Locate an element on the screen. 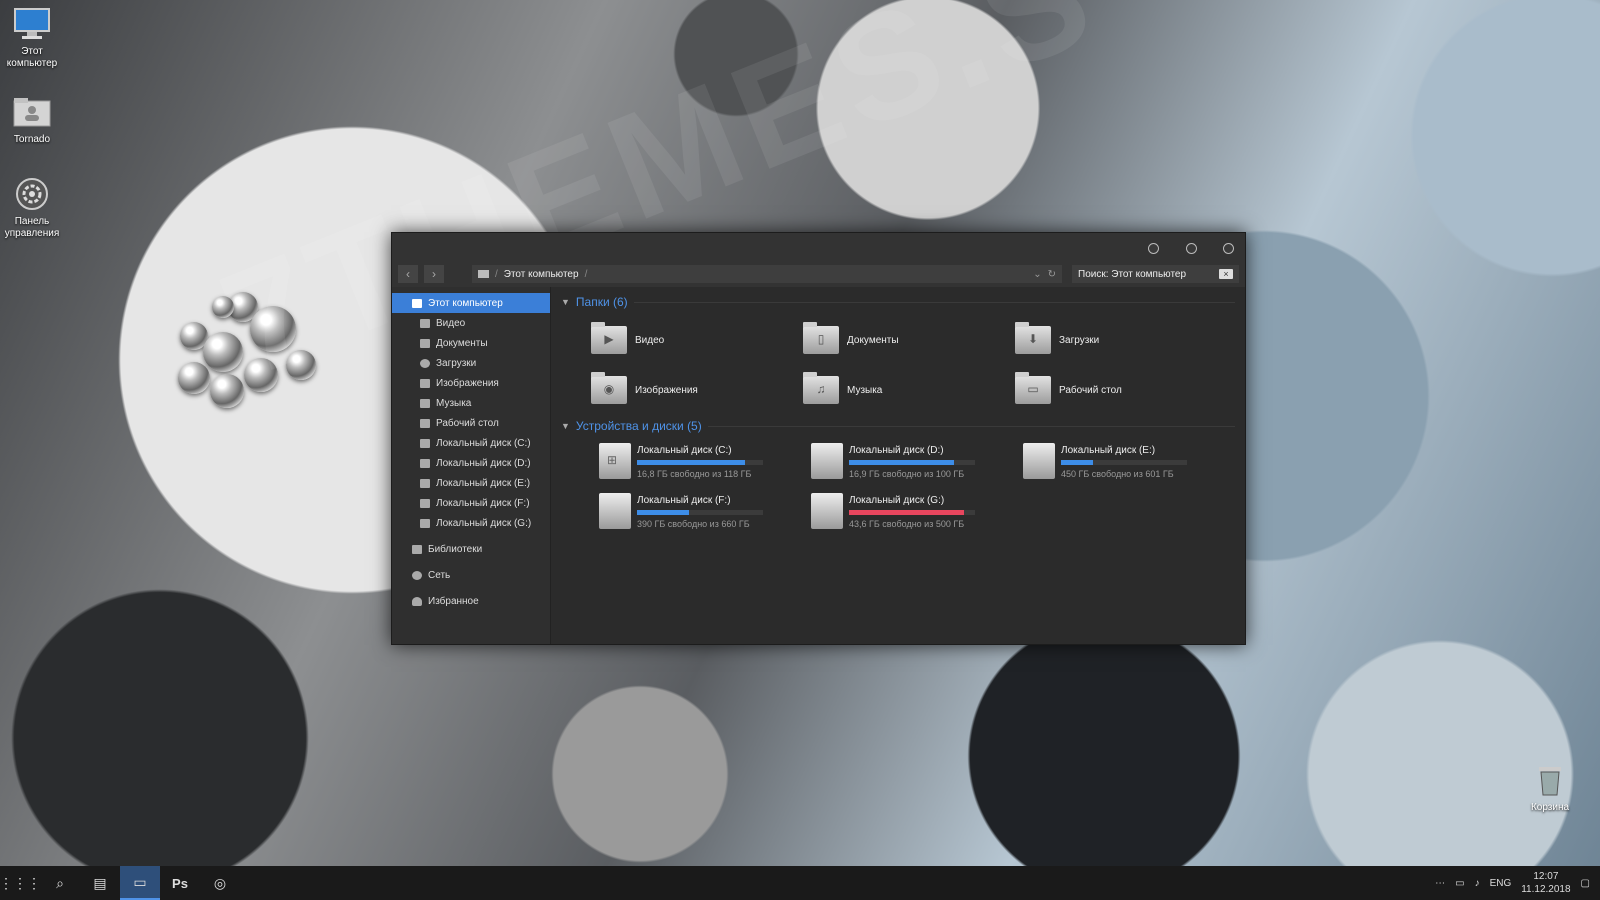 This screenshot has height=900, width=1600. folders-section-header: ▼ Папки (6) is located at coordinates (898, 302).